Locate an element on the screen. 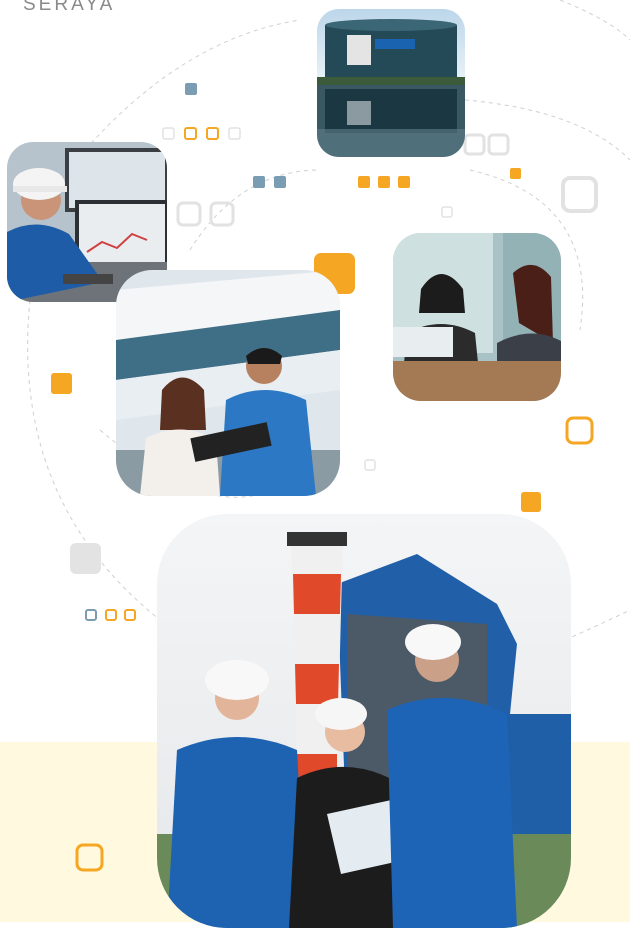 The height and width of the screenshot is (928, 630). blue-outline-squares is located at coordinates (91, 615).